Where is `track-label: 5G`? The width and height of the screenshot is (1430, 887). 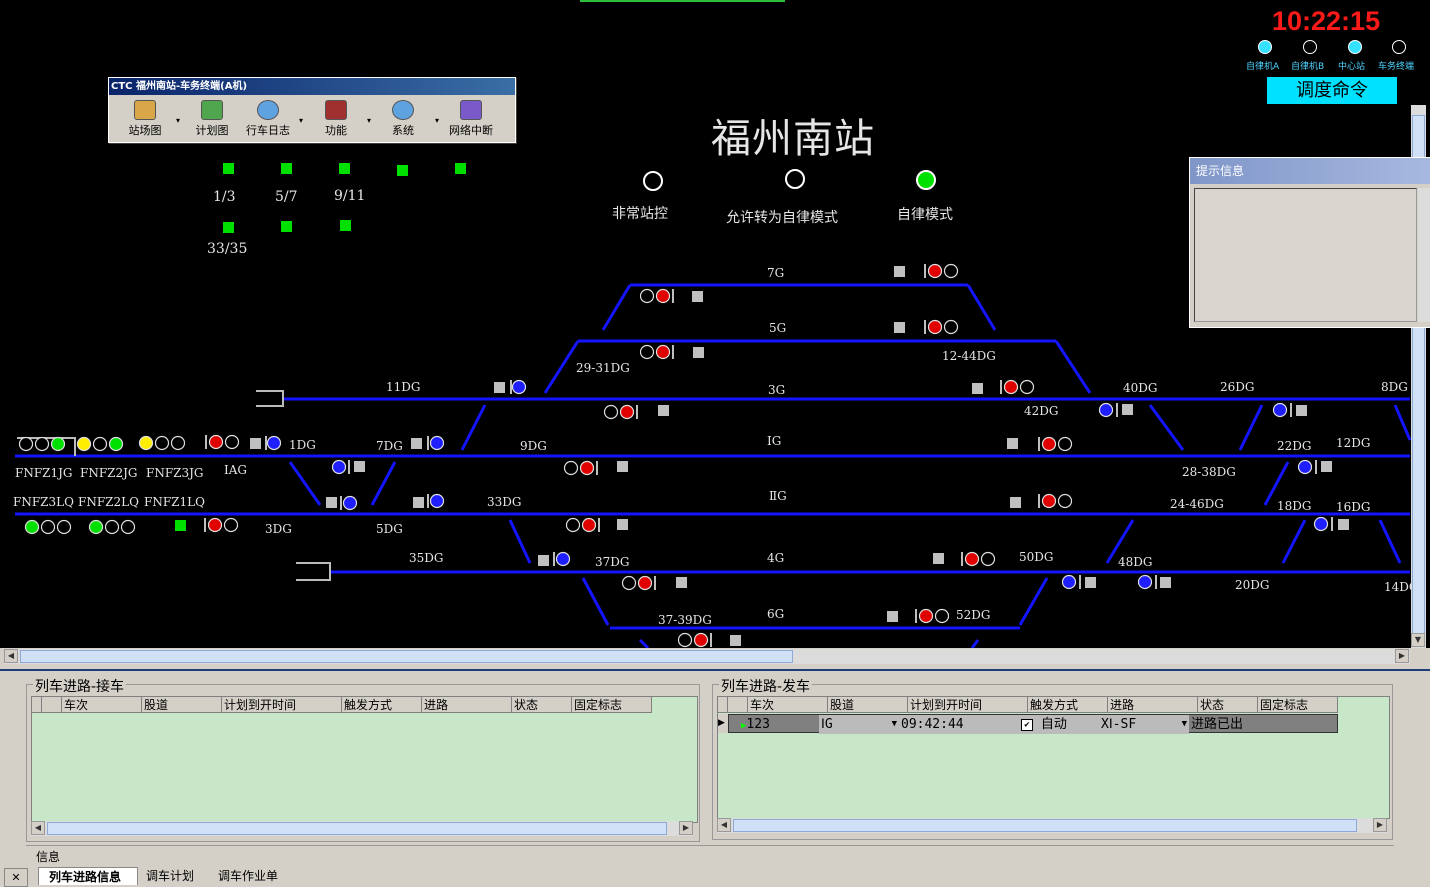
track-label: 5G is located at coordinates (778, 328).